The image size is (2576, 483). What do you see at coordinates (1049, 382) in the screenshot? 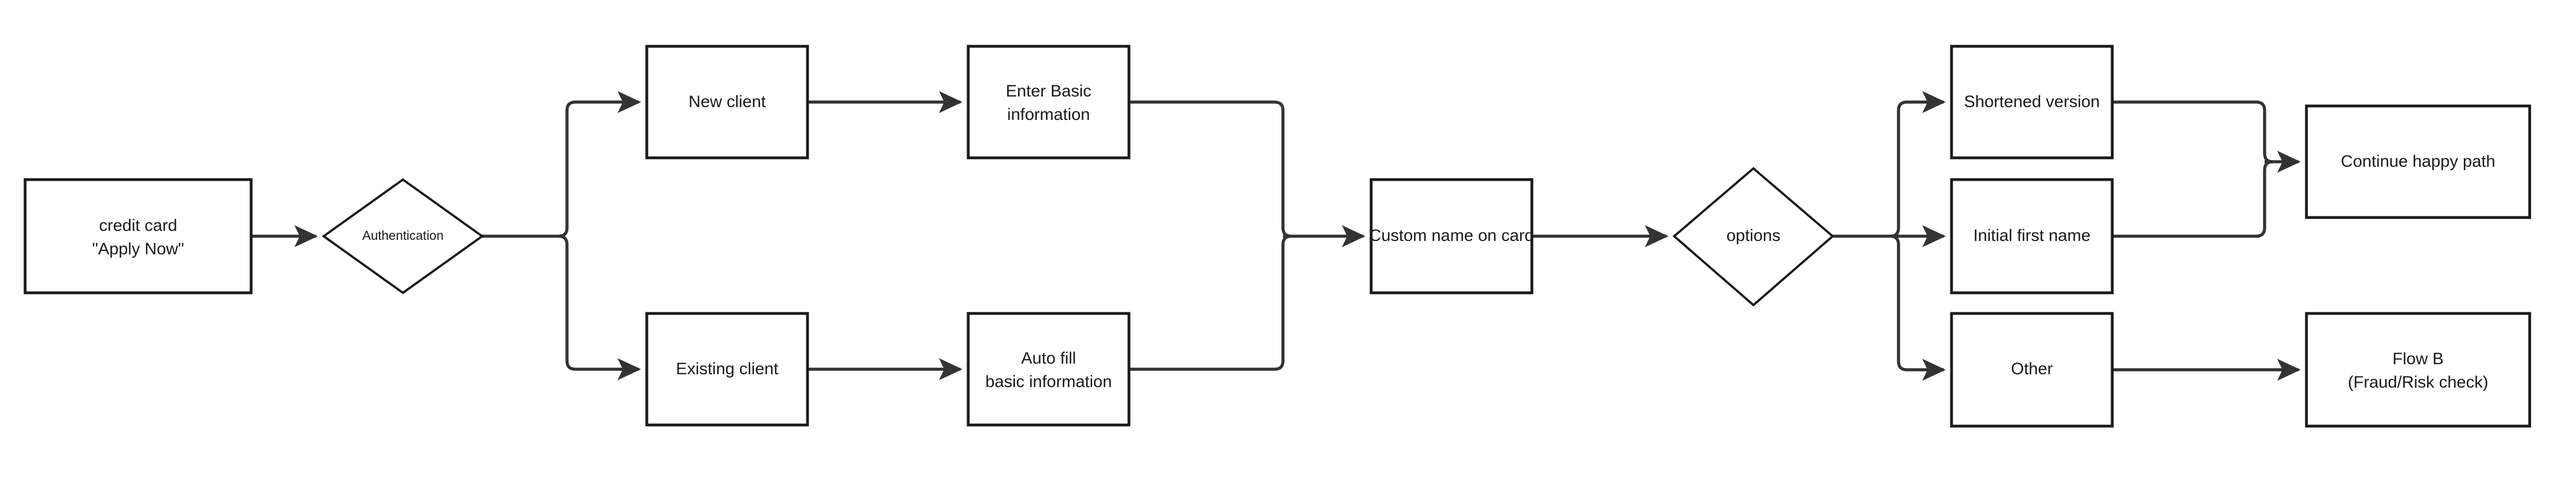
I see `auto-fill-basic-information-label-line2: basic information` at bounding box center [1049, 382].